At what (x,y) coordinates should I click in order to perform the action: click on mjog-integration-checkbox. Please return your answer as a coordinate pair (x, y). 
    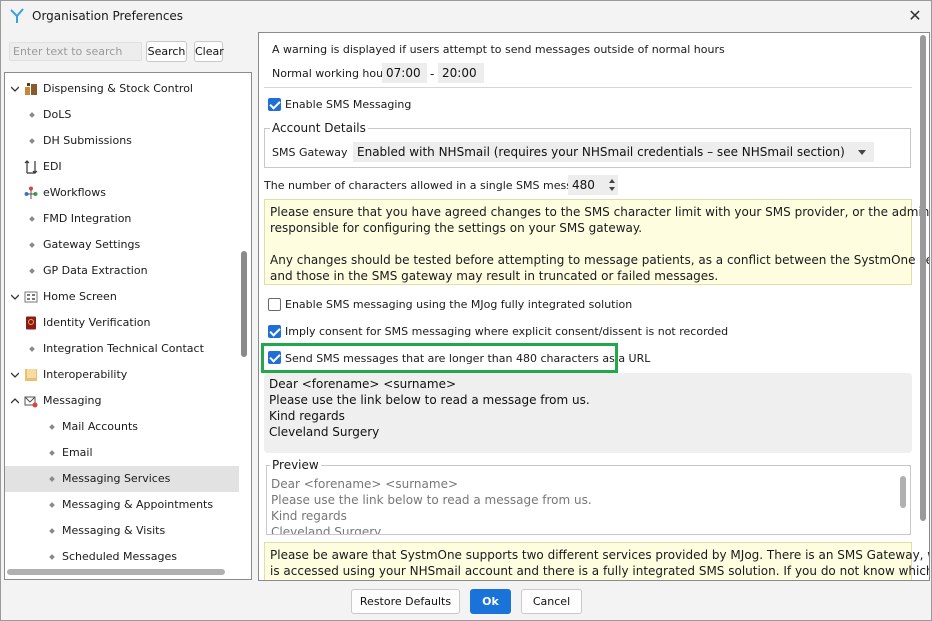
    Looking at the image, I should click on (274, 304).